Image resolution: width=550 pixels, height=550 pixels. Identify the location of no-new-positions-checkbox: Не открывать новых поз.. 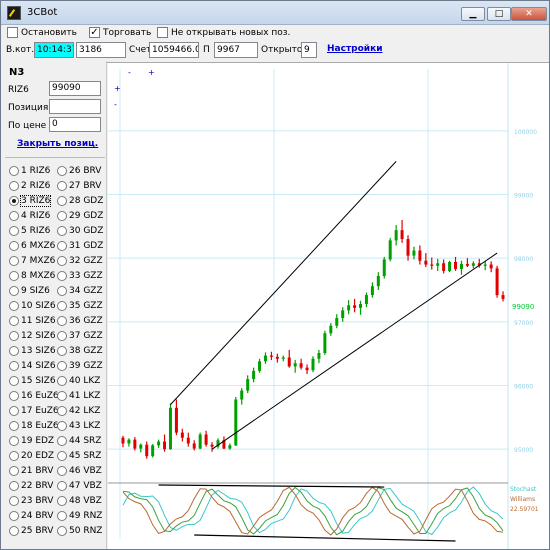
(223, 32).